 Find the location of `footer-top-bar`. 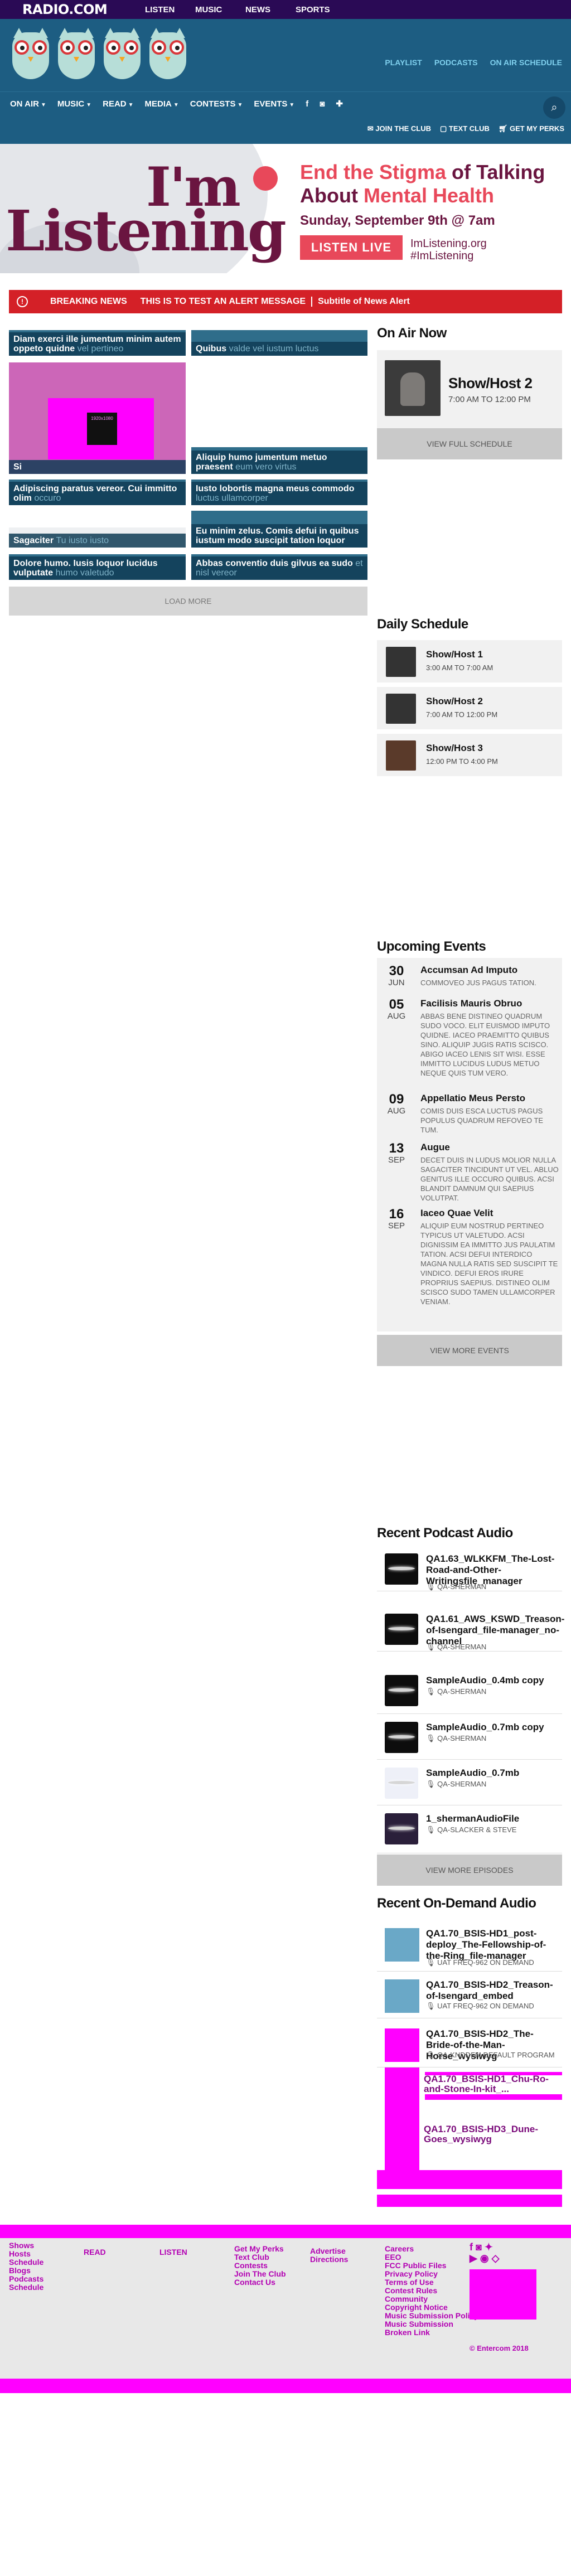

footer-top-bar is located at coordinates (285, 2231).